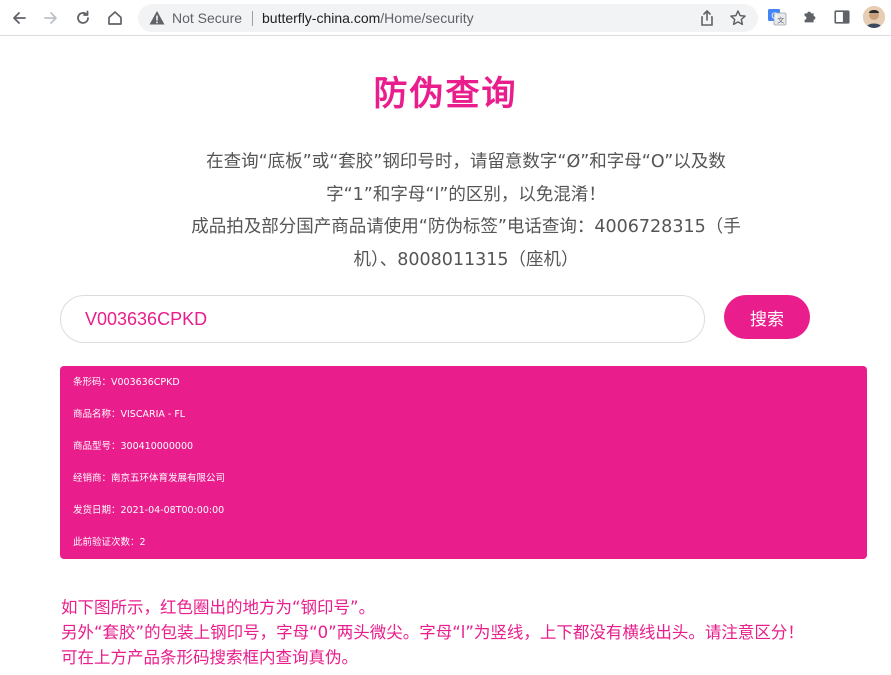 The image size is (891, 675). What do you see at coordinates (207, 18) in the screenshot?
I see `security-label: Not Secure` at bounding box center [207, 18].